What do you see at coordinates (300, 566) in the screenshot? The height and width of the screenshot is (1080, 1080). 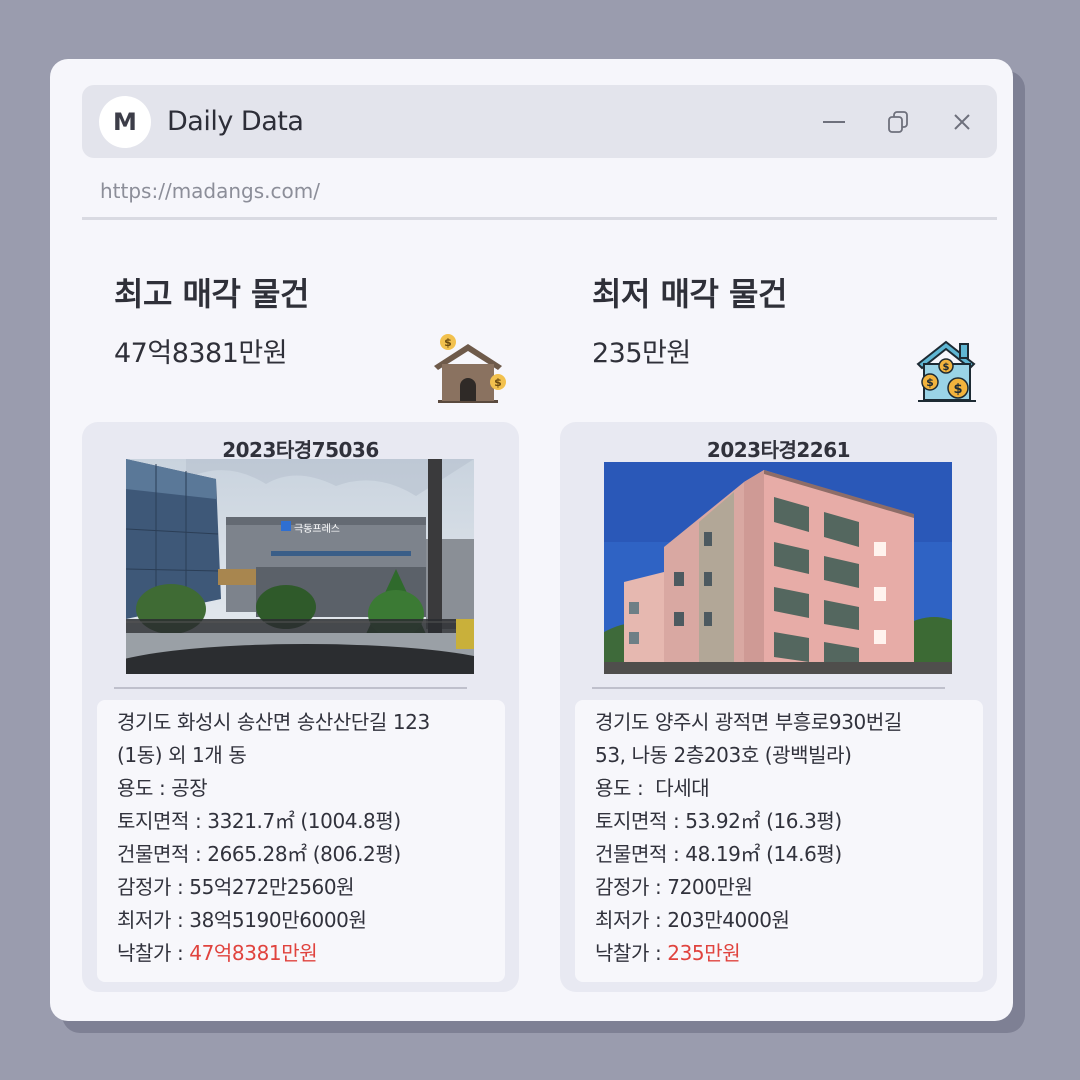 I see `highest-property-photo: 극동프레스` at bounding box center [300, 566].